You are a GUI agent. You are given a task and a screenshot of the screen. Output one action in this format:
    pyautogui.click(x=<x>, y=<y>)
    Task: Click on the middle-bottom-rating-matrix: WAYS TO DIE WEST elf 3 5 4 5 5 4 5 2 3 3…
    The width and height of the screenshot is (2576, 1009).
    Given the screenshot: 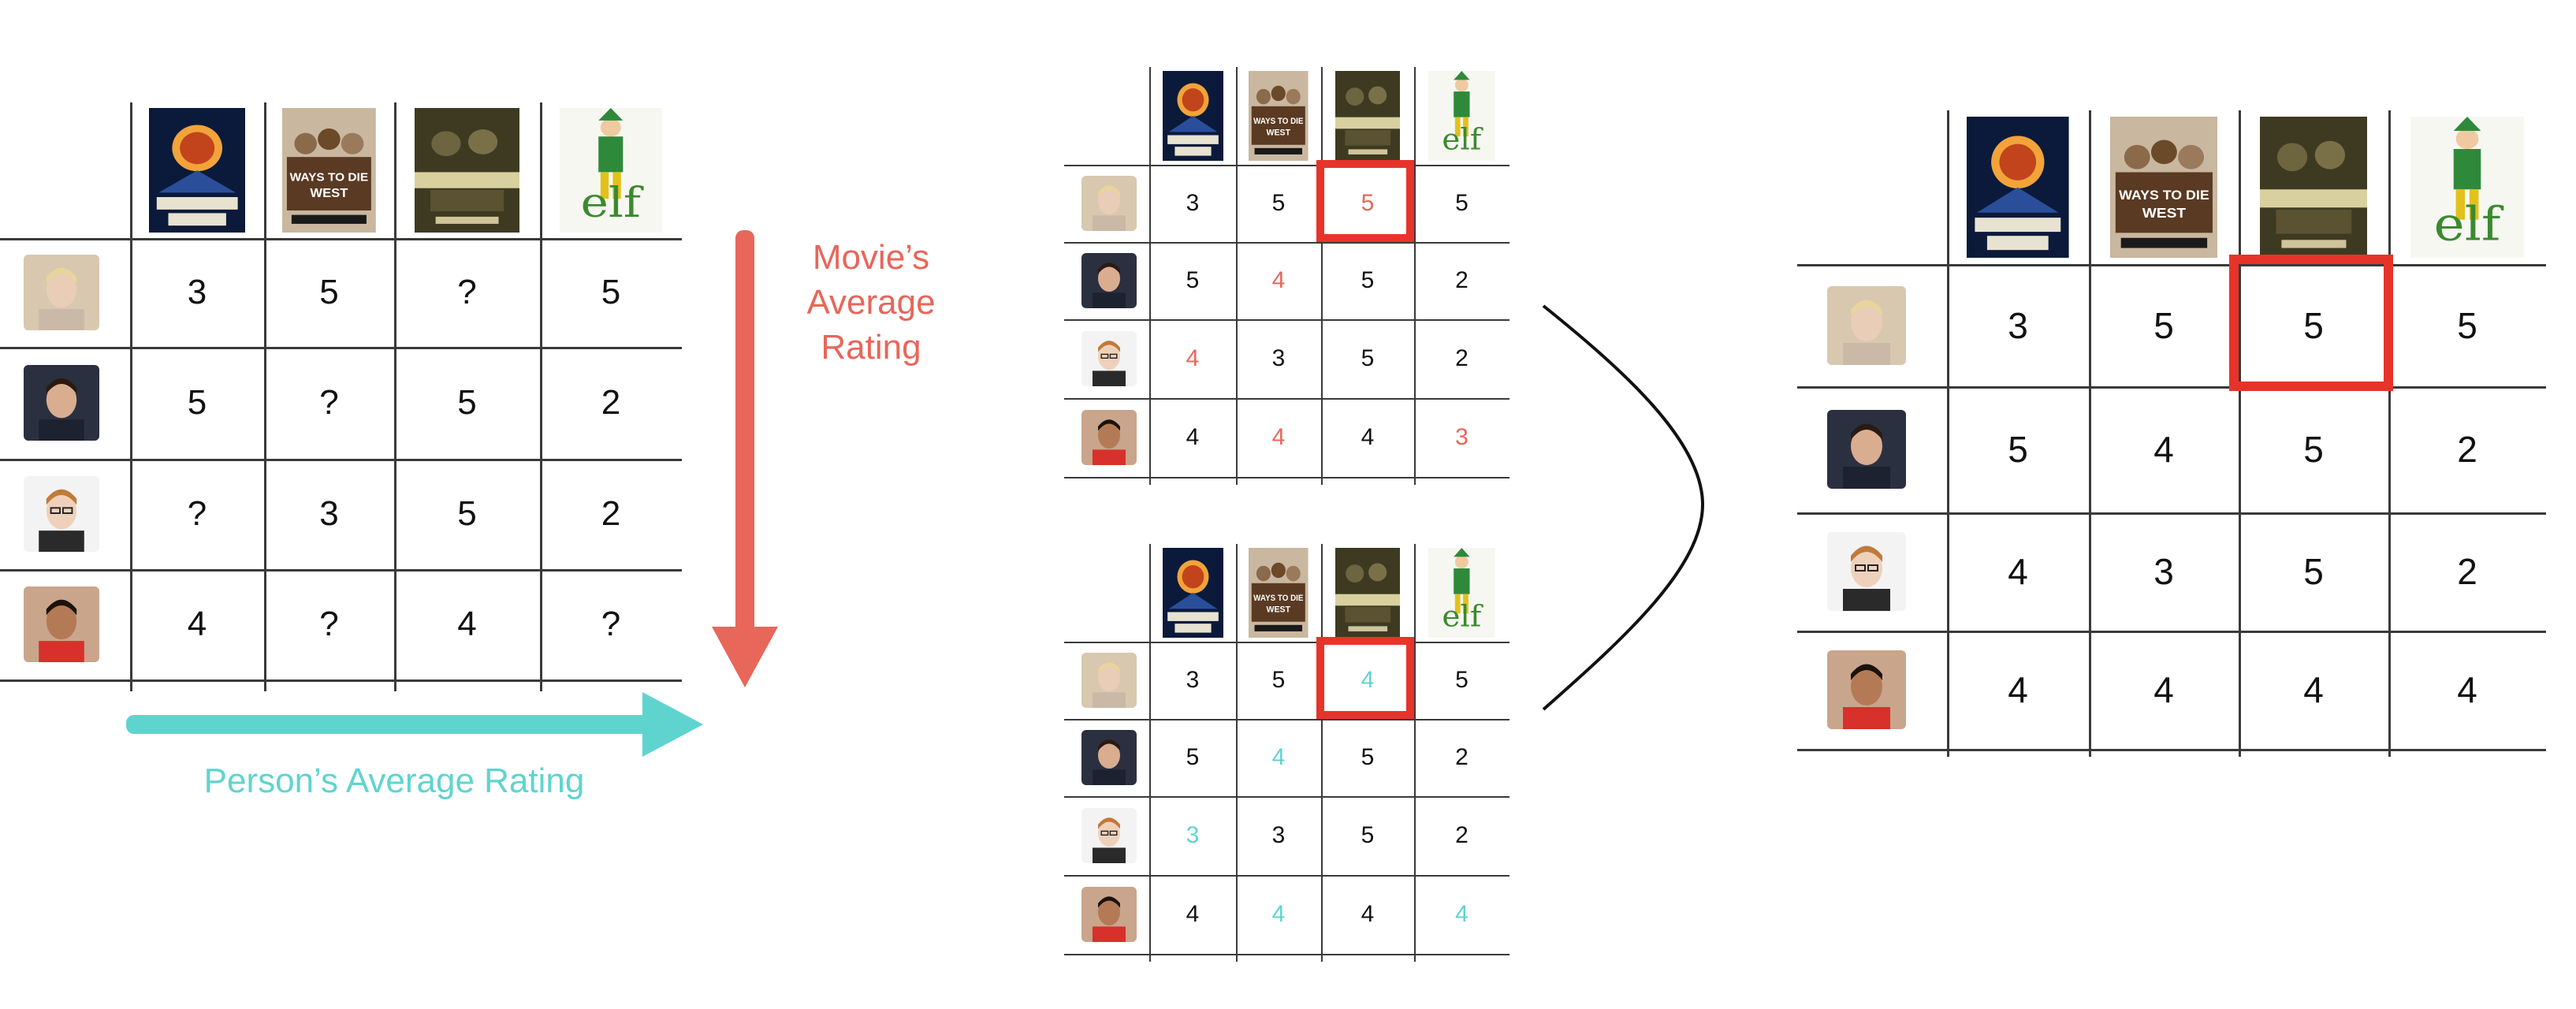 What is the action you would take?
    pyautogui.click(x=1292, y=751)
    